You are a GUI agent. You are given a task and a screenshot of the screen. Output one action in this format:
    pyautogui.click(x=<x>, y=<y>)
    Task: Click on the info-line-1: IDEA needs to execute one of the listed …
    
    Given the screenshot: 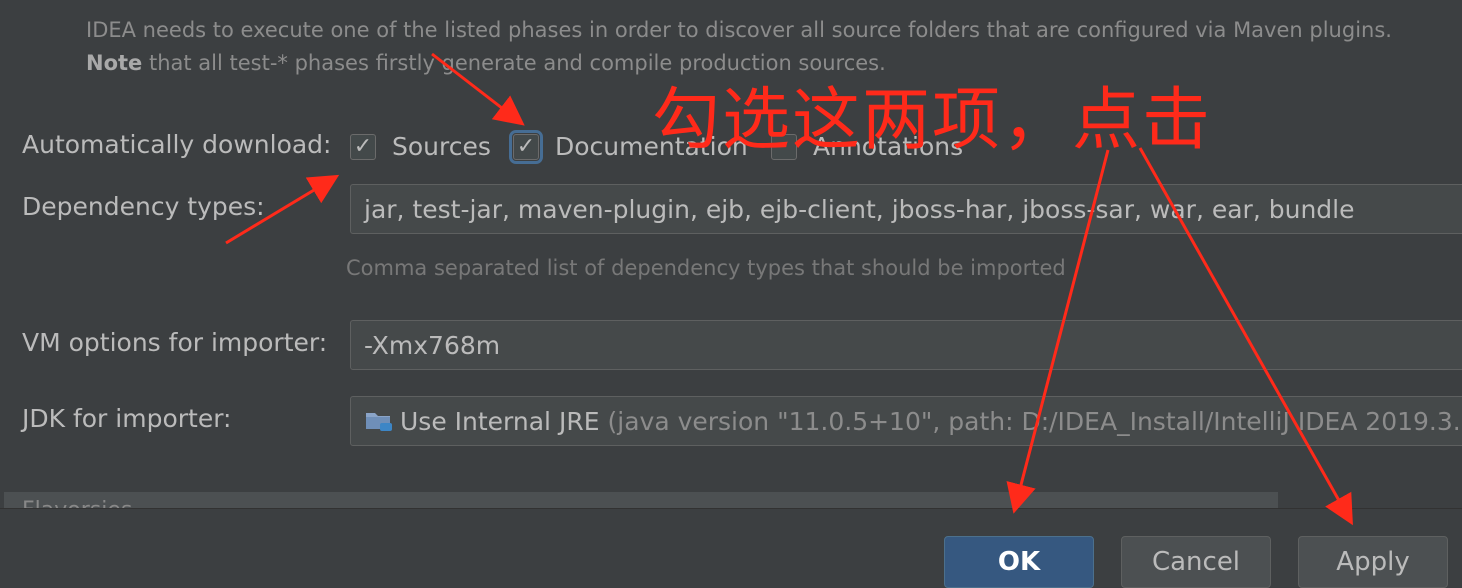 What is the action you would take?
    pyautogui.click(x=739, y=30)
    